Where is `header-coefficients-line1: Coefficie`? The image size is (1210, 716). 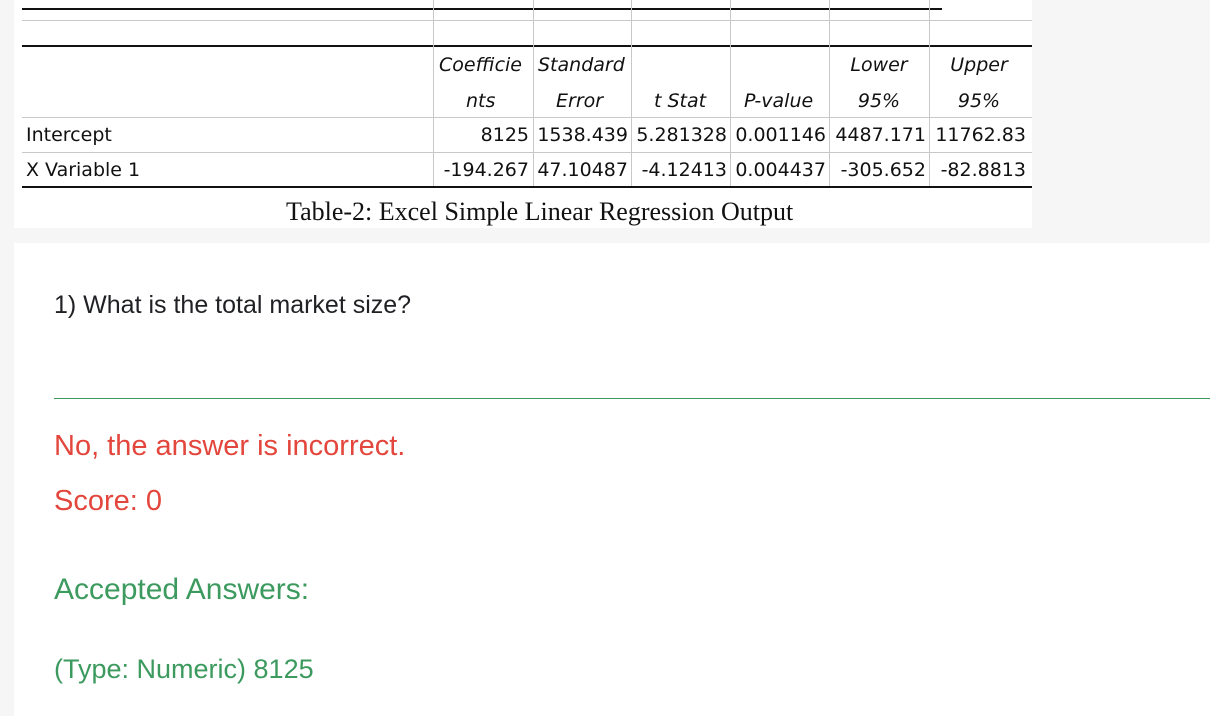
header-coefficients-line1: Coefficie is located at coordinates (480, 65).